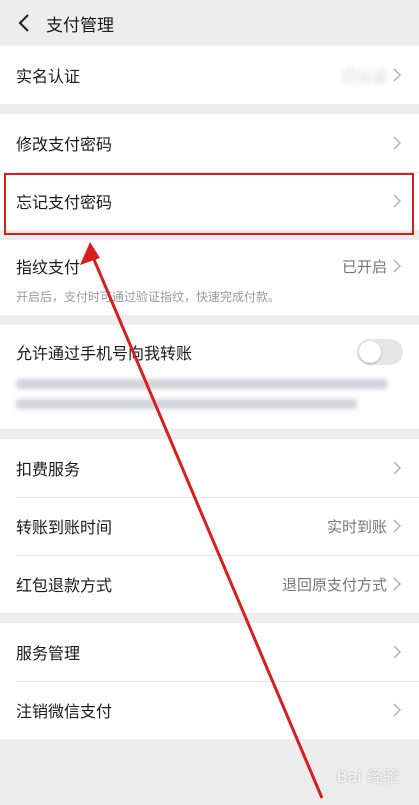 The image size is (419, 805). I want to click on verification-status: 已认证, so click(364, 75).